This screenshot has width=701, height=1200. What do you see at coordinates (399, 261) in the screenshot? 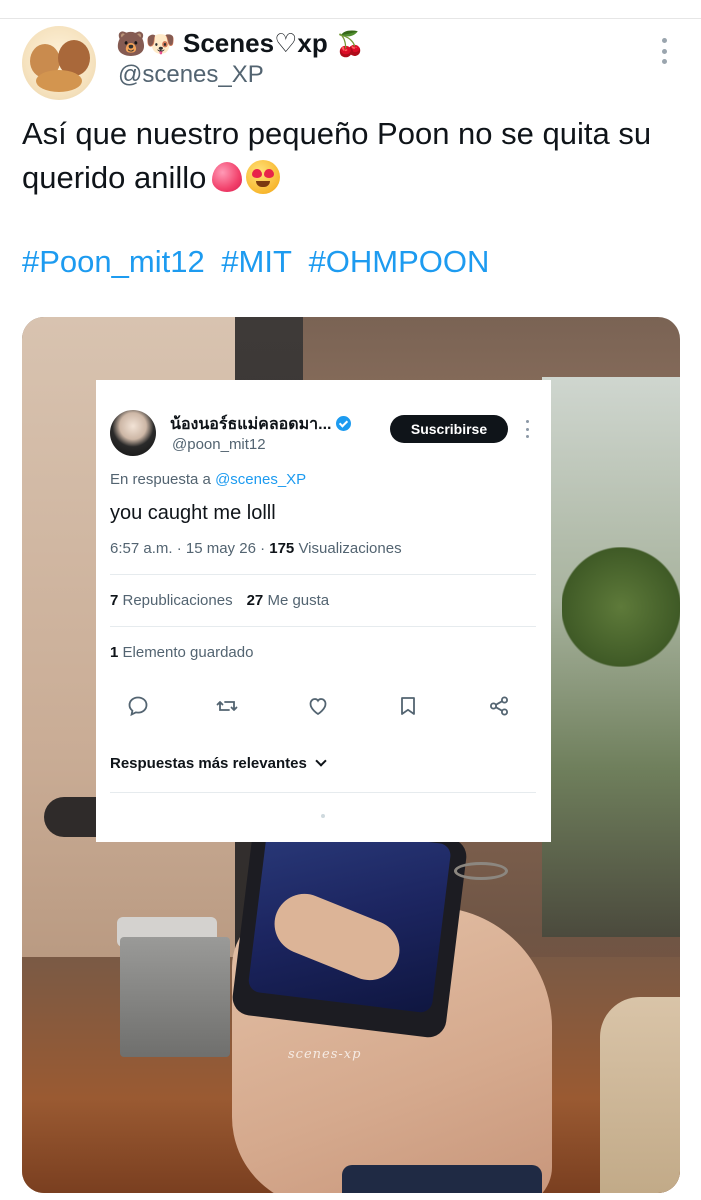
I see `hashtag-link: #OHMPOON` at bounding box center [399, 261].